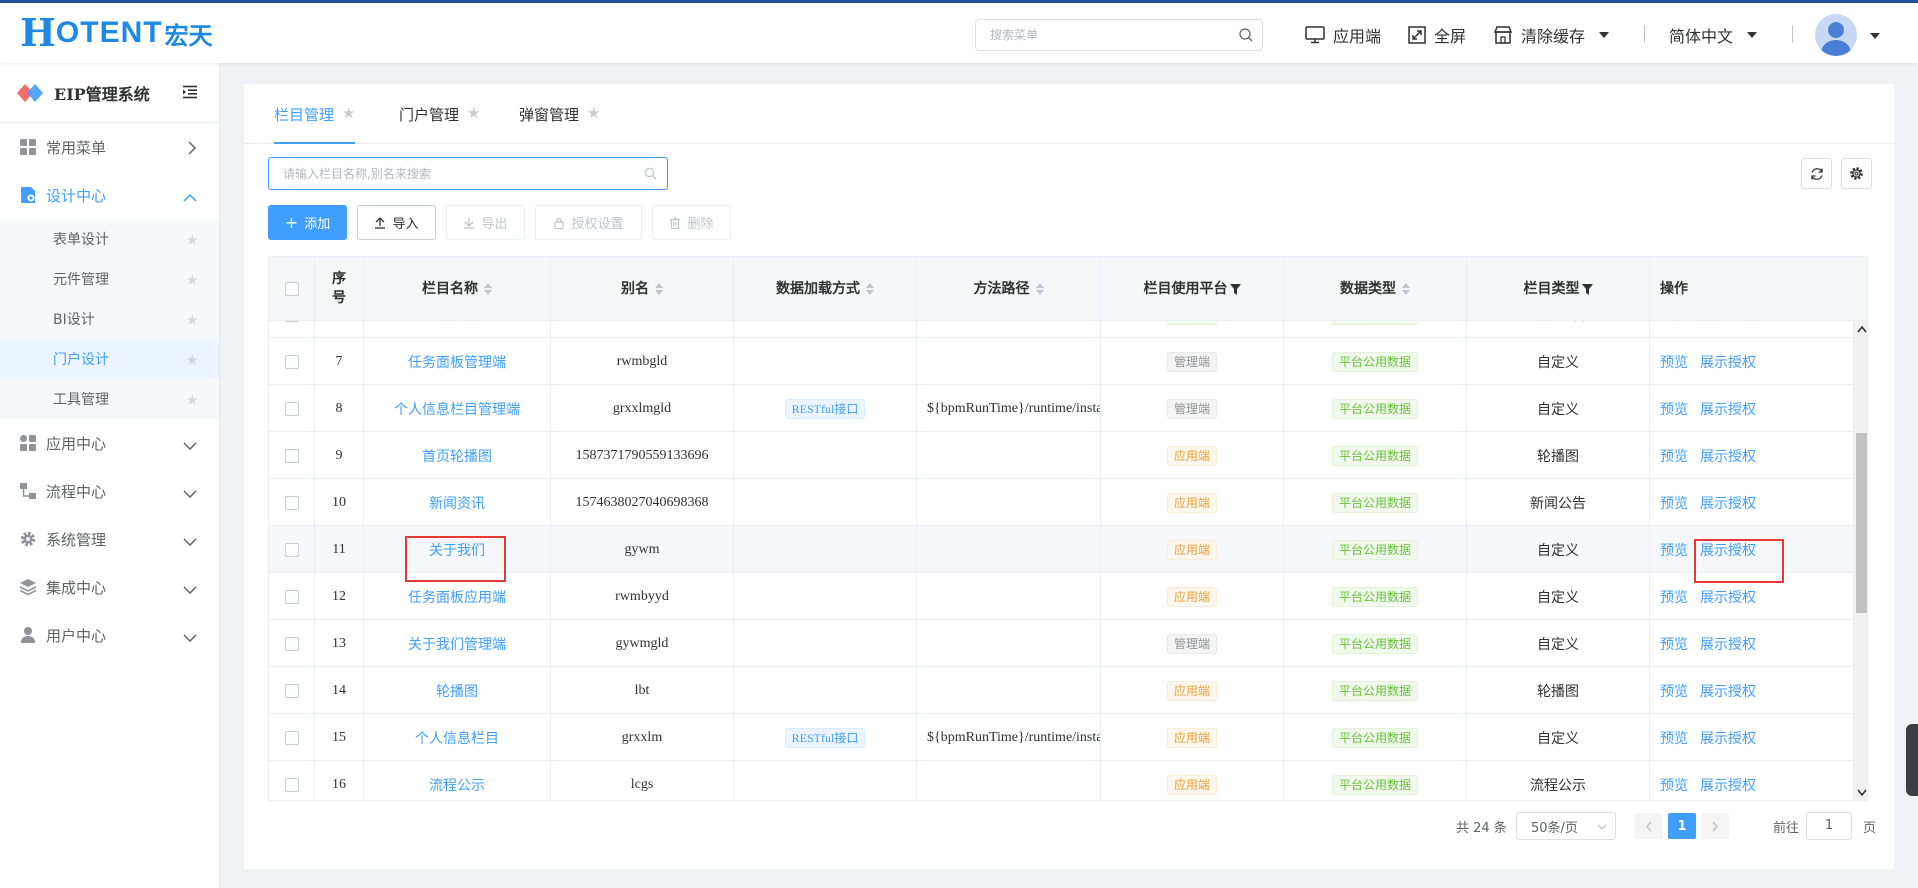 This screenshot has height=888, width=1918. I want to click on export-button: 导出, so click(485, 222).